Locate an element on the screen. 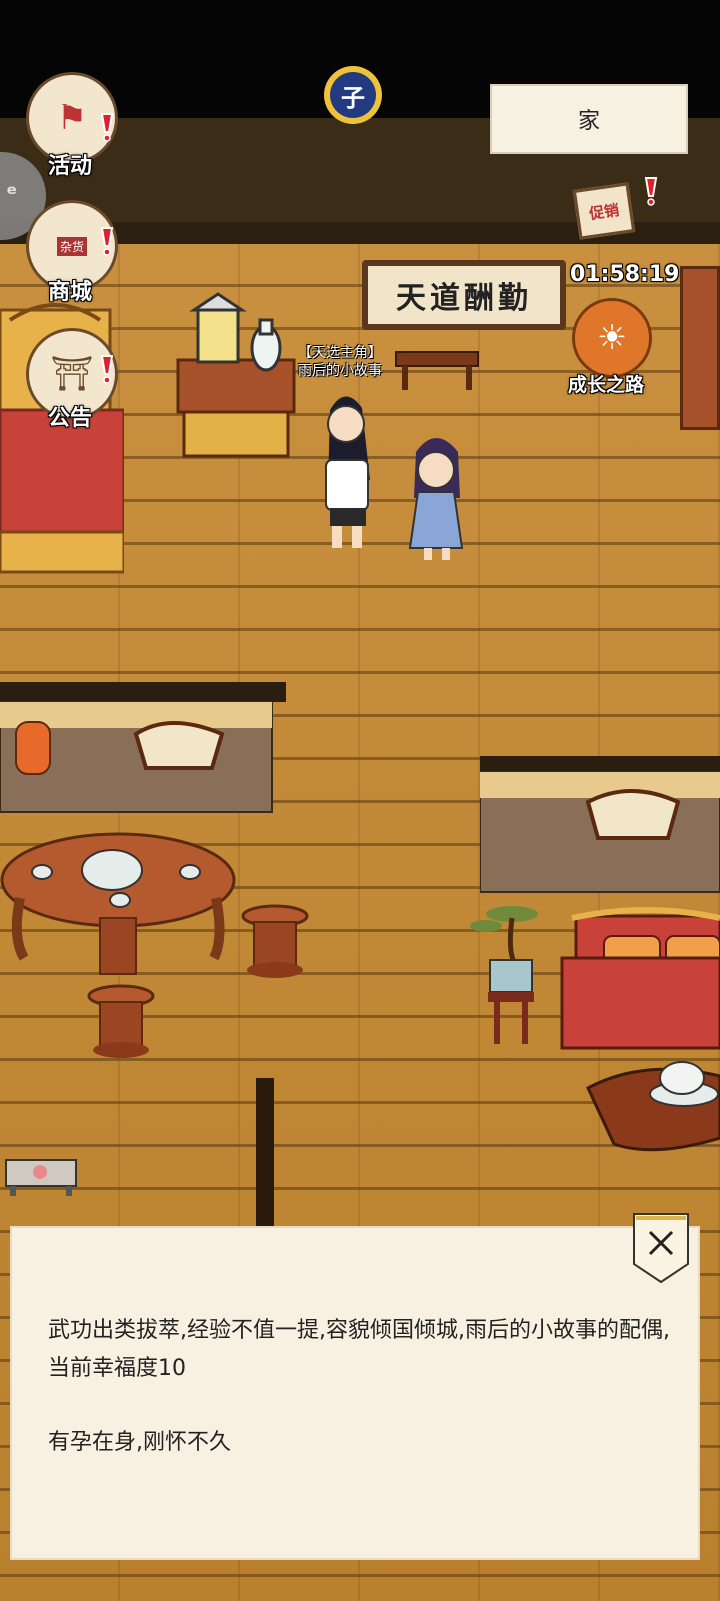 The height and width of the screenshot is (1601, 720). plaque-text: 天道酬勤 is located at coordinates (464, 295).